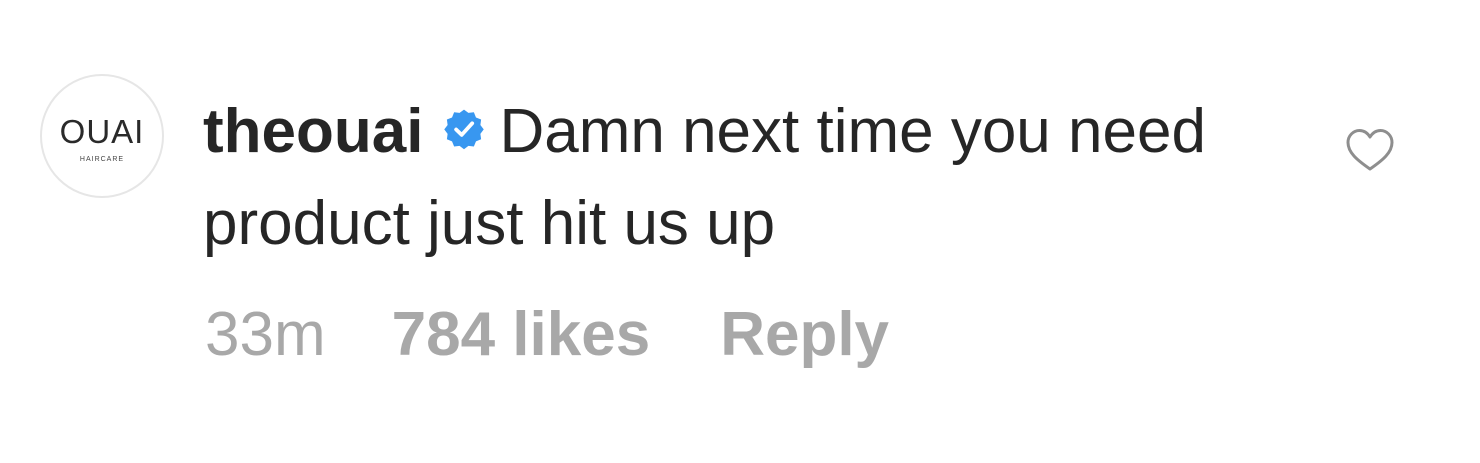 The height and width of the screenshot is (463, 1480). Describe the element at coordinates (804, 335) in the screenshot. I see `reply-button: Reply` at that location.